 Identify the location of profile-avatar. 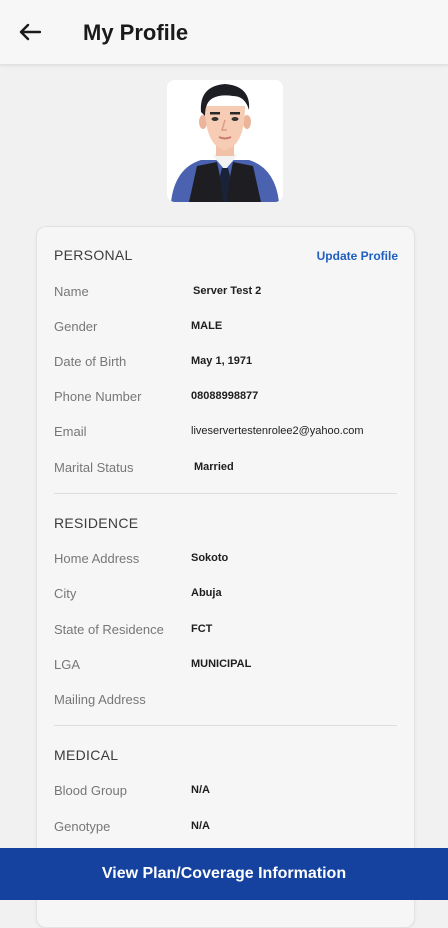
(225, 141).